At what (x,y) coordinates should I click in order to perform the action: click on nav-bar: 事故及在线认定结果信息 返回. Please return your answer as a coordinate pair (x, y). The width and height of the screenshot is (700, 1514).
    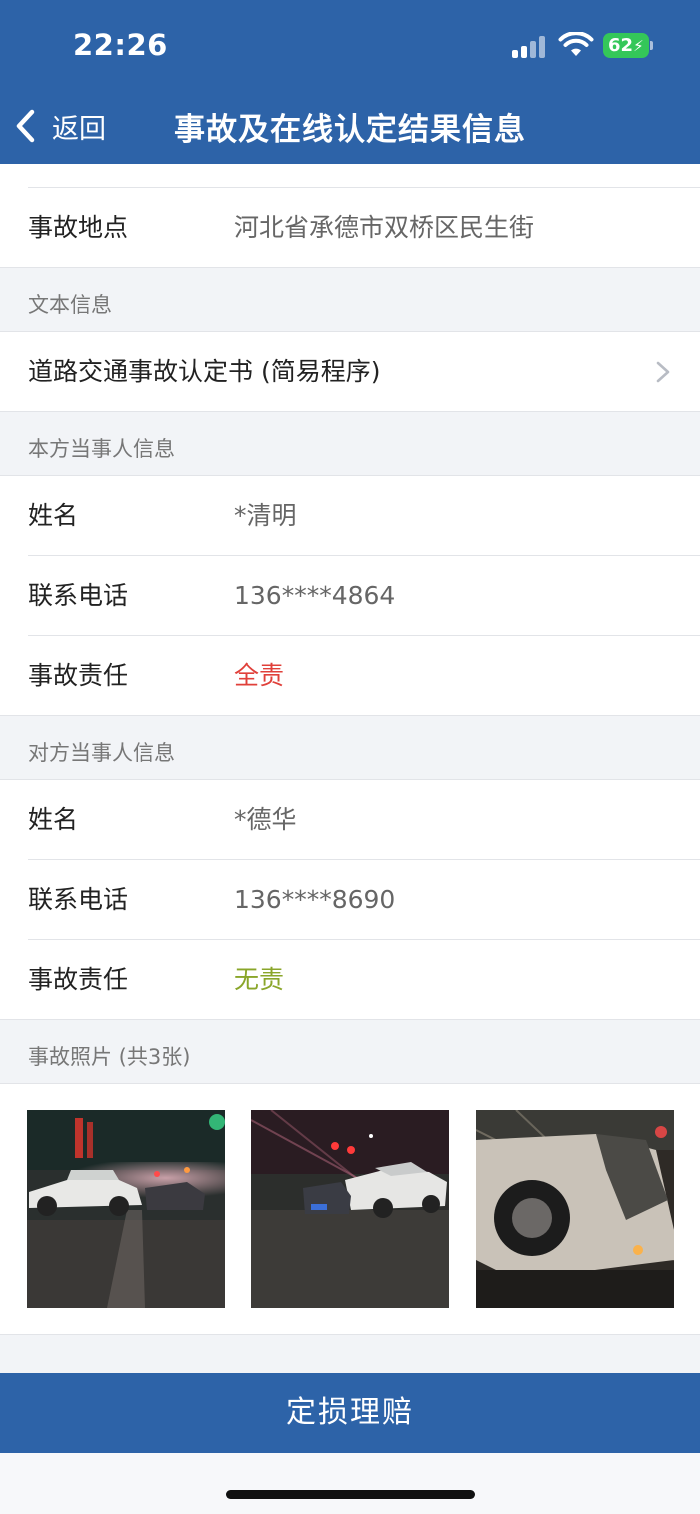
    Looking at the image, I should click on (350, 127).